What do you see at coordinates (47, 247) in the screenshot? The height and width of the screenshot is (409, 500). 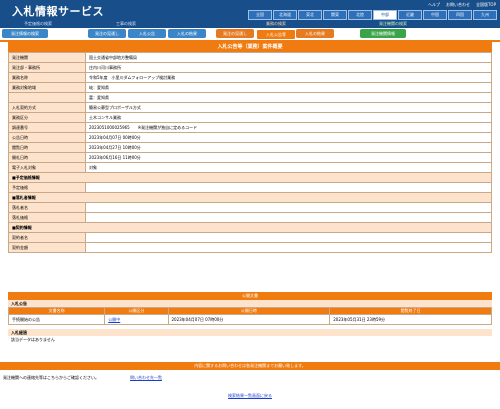 I see `field-label: 契約金額` at bounding box center [47, 247].